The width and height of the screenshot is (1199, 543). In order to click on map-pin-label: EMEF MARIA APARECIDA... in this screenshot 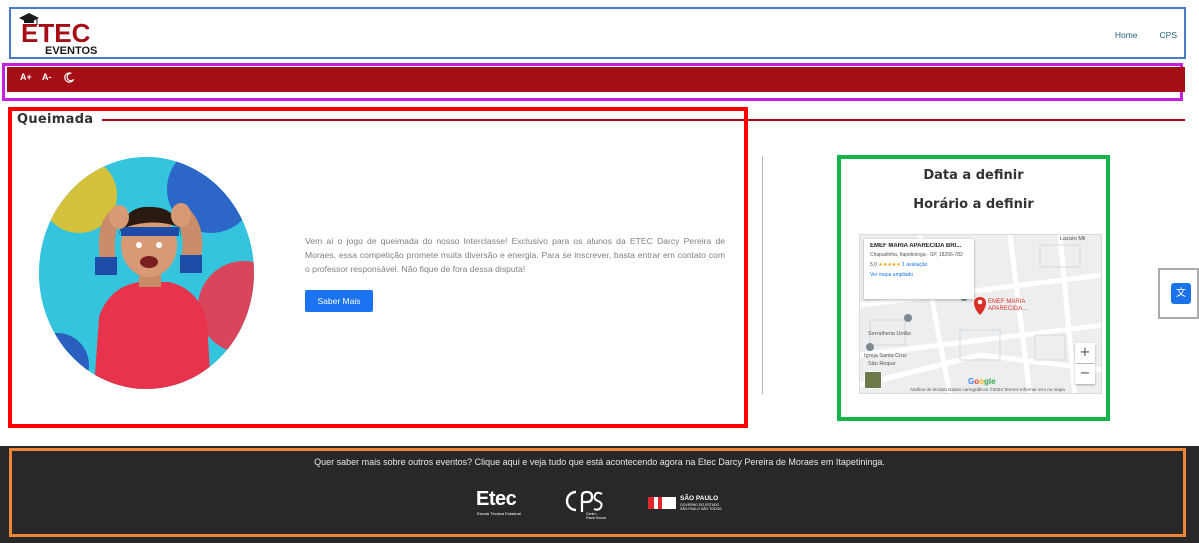, I will do `click(1007, 306)`.